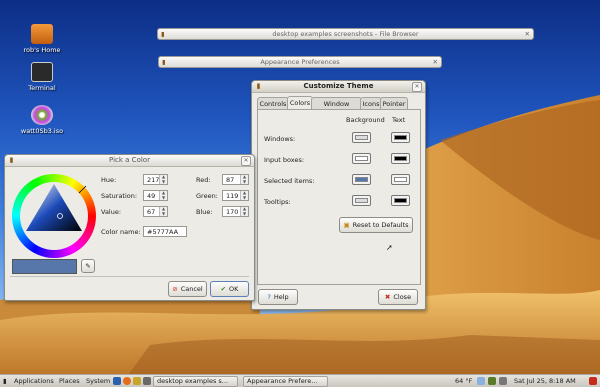  Describe the element at coordinates (5, 381) in the screenshot. I see `applications-menu-icon: ▮` at that location.